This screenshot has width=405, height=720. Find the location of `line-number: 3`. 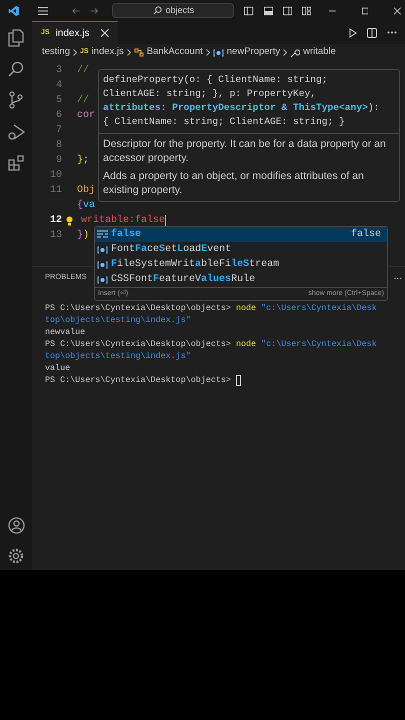

line-number: 3 is located at coordinates (58, 71).